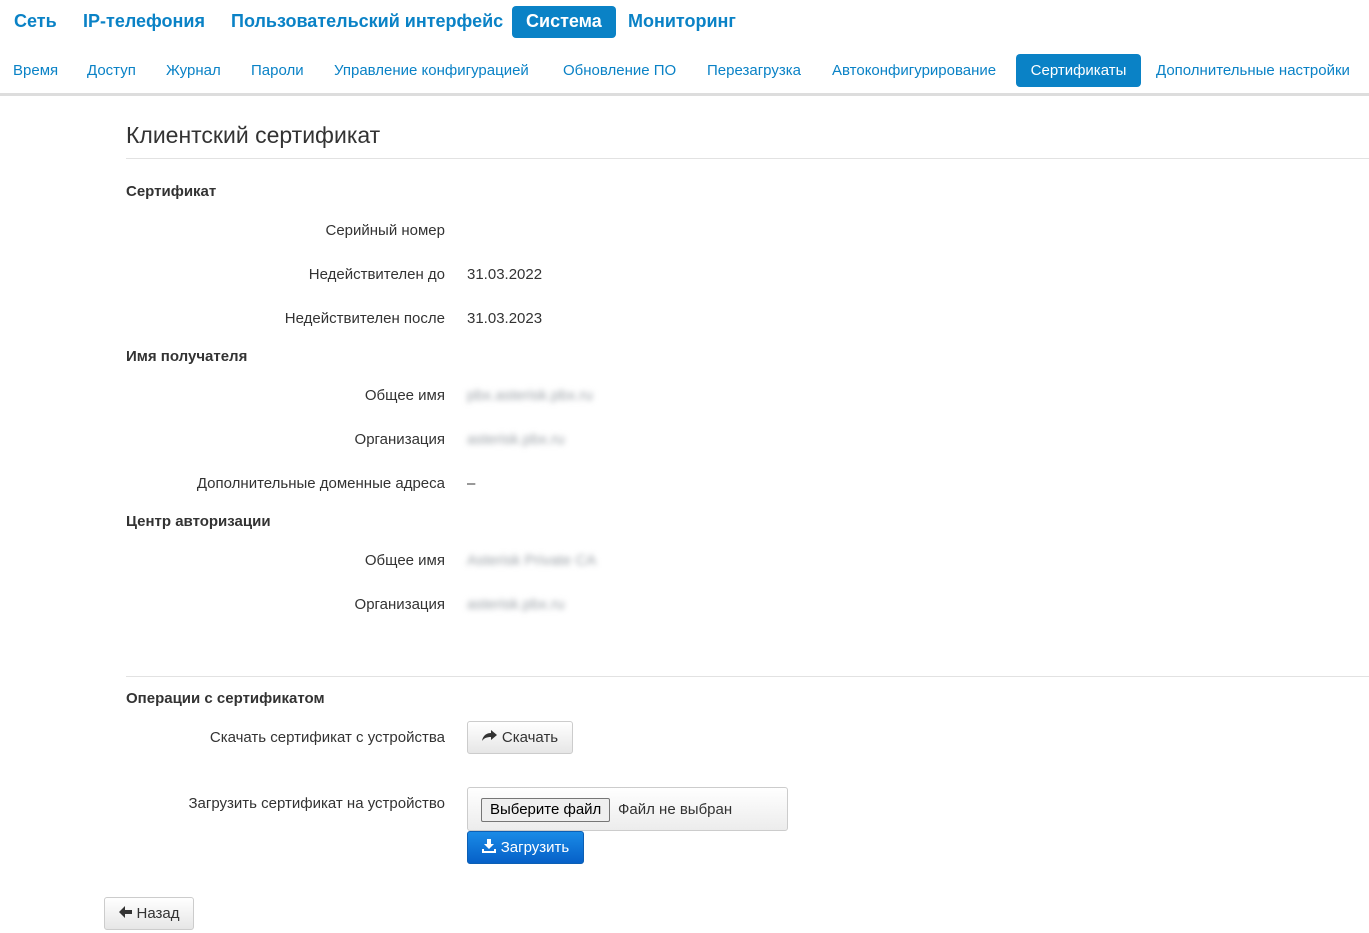 The image size is (1369, 933). What do you see at coordinates (385, 230) in the screenshot?
I see `serial-number-label: Серийный номер` at bounding box center [385, 230].